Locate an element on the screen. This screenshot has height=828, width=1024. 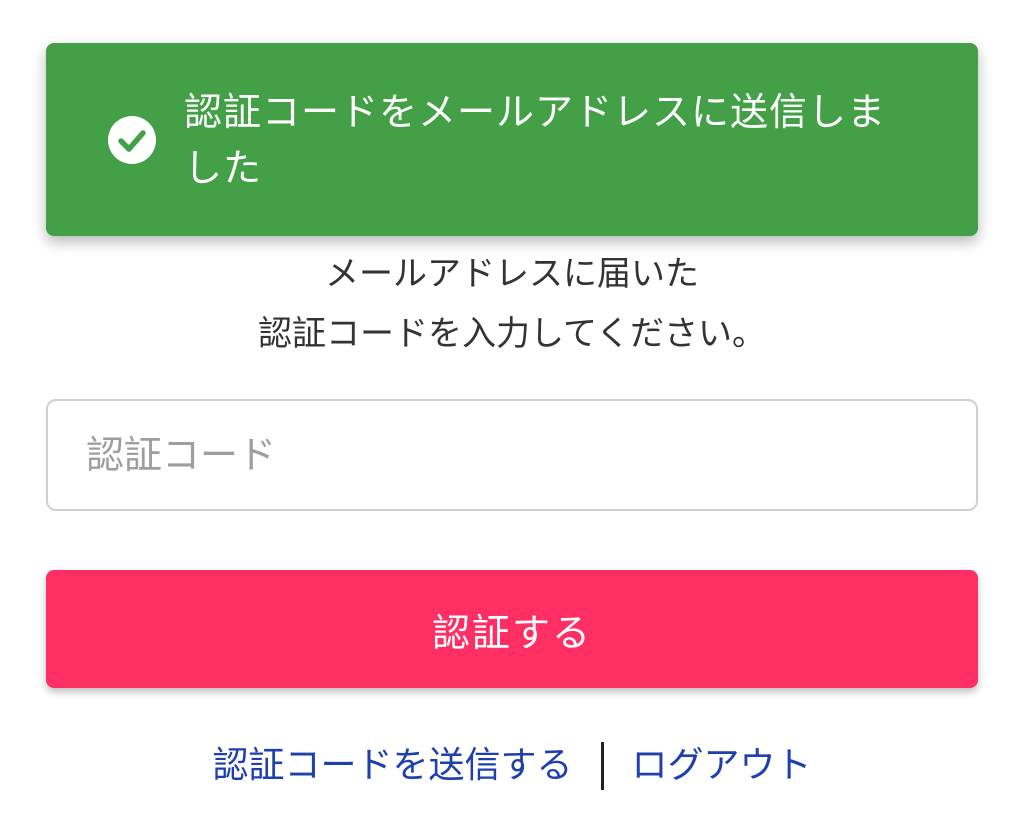
resend-code-link: 認証コードを送信する is located at coordinates (392, 766).